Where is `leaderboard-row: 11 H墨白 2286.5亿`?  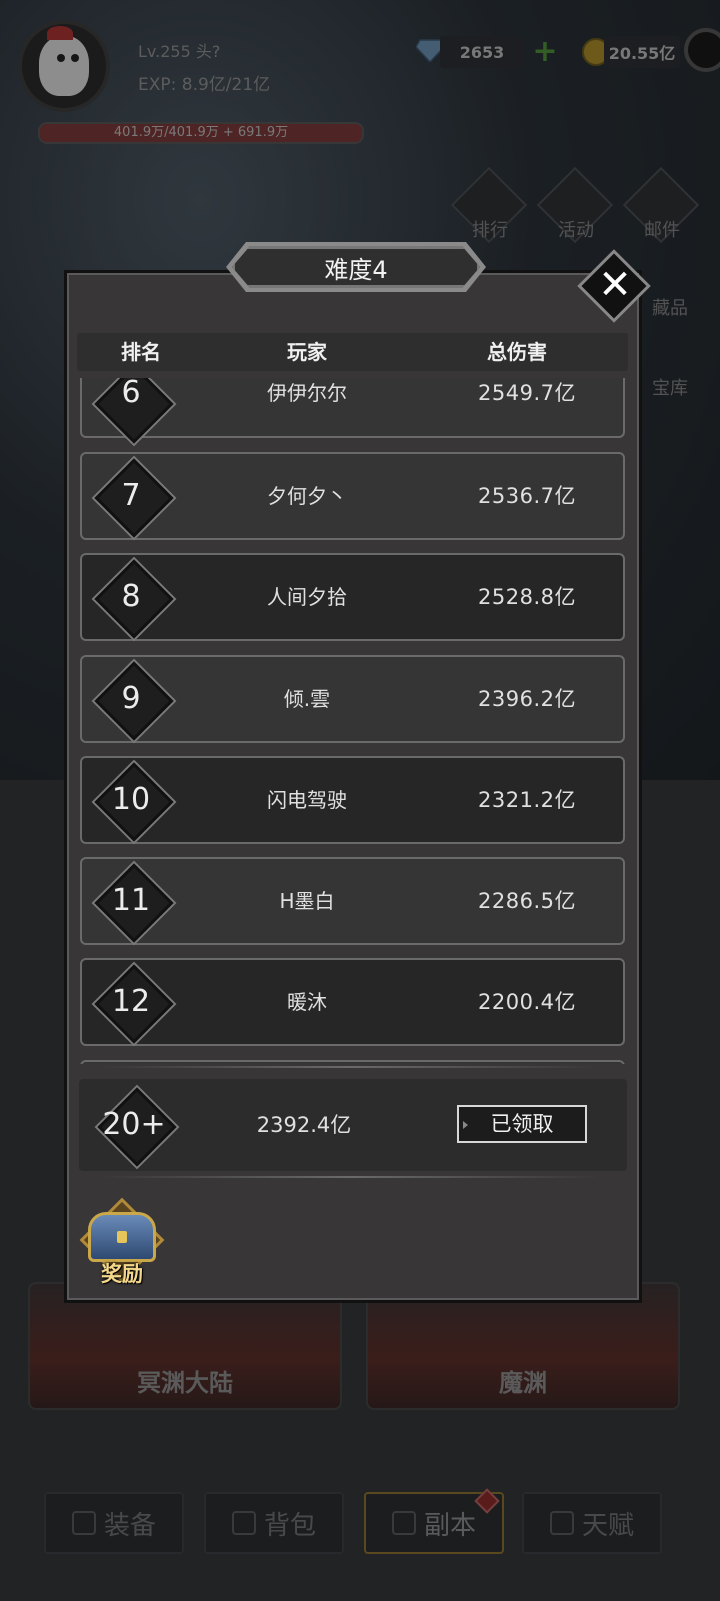 leaderboard-row: 11 H墨白 2286.5亿 is located at coordinates (352, 901).